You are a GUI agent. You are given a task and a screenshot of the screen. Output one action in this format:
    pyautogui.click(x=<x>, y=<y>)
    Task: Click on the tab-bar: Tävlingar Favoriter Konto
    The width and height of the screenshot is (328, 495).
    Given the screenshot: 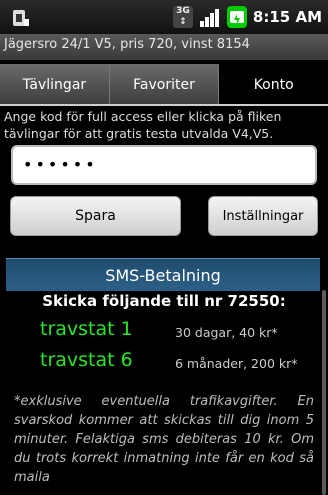 What is the action you would take?
    pyautogui.click(x=164, y=85)
    